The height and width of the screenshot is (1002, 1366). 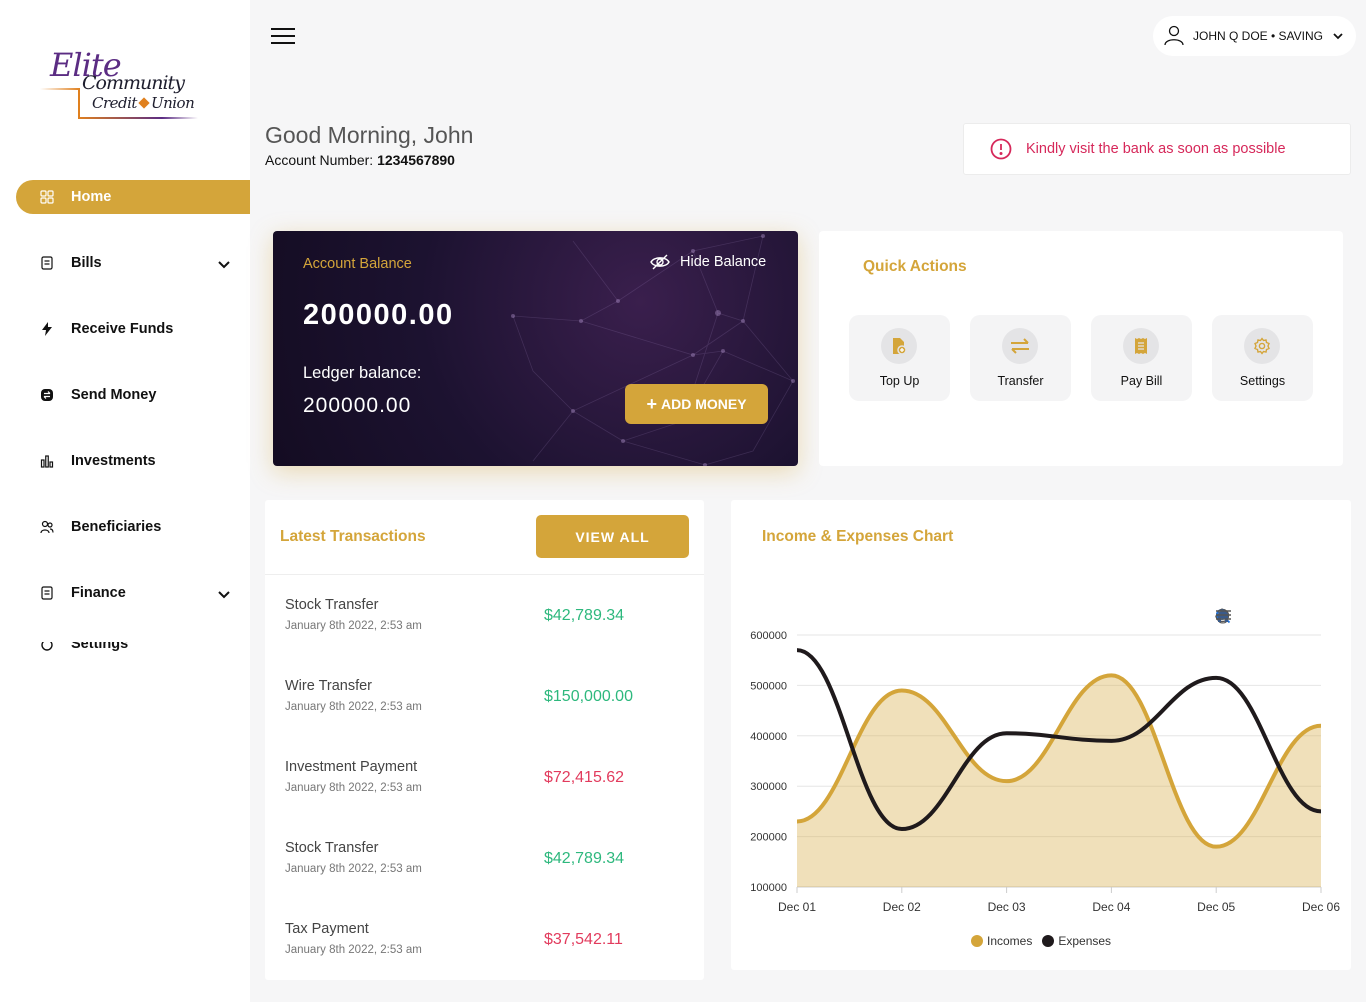 What do you see at coordinates (319, 160) in the screenshot?
I see `account-number-label: Account Number:` at bounding box center [319, 160].